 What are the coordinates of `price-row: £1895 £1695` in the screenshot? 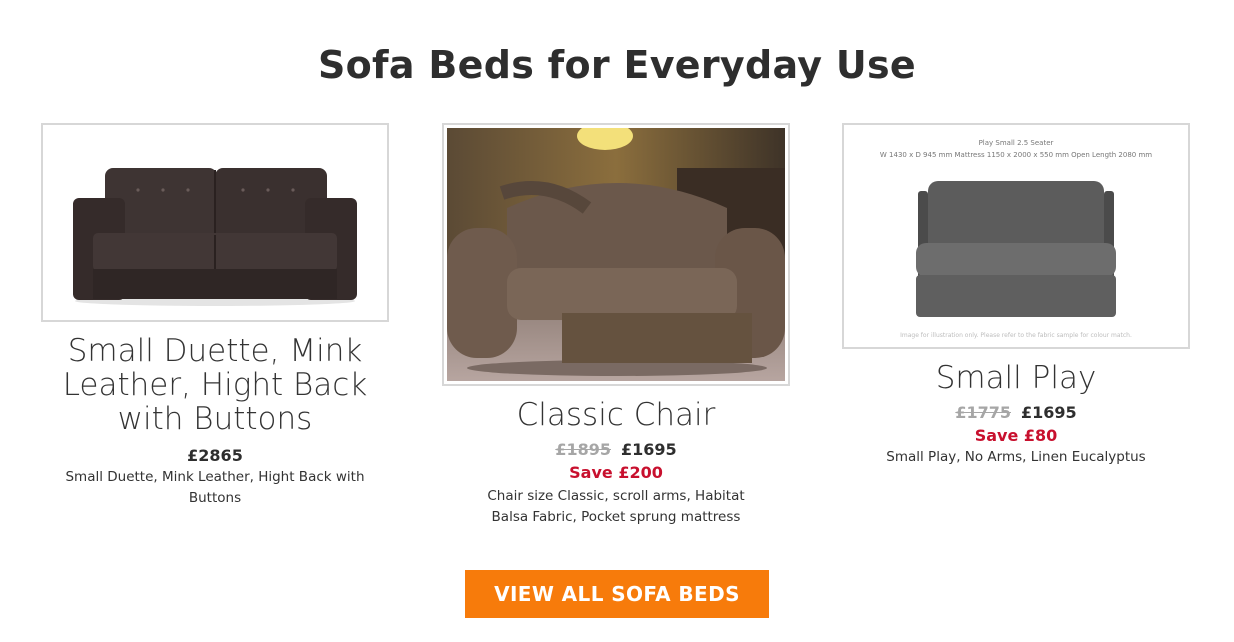 It's located at (616, 449).